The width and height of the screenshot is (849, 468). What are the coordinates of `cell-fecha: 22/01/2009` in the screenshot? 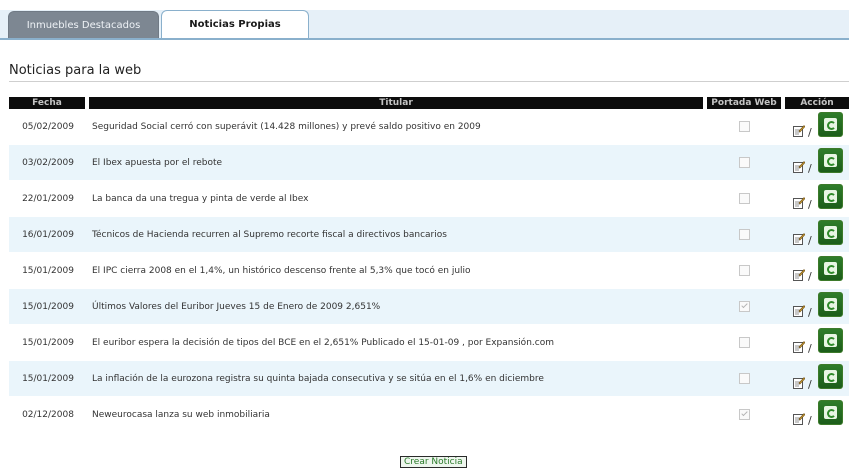 It's located at (48, 198).